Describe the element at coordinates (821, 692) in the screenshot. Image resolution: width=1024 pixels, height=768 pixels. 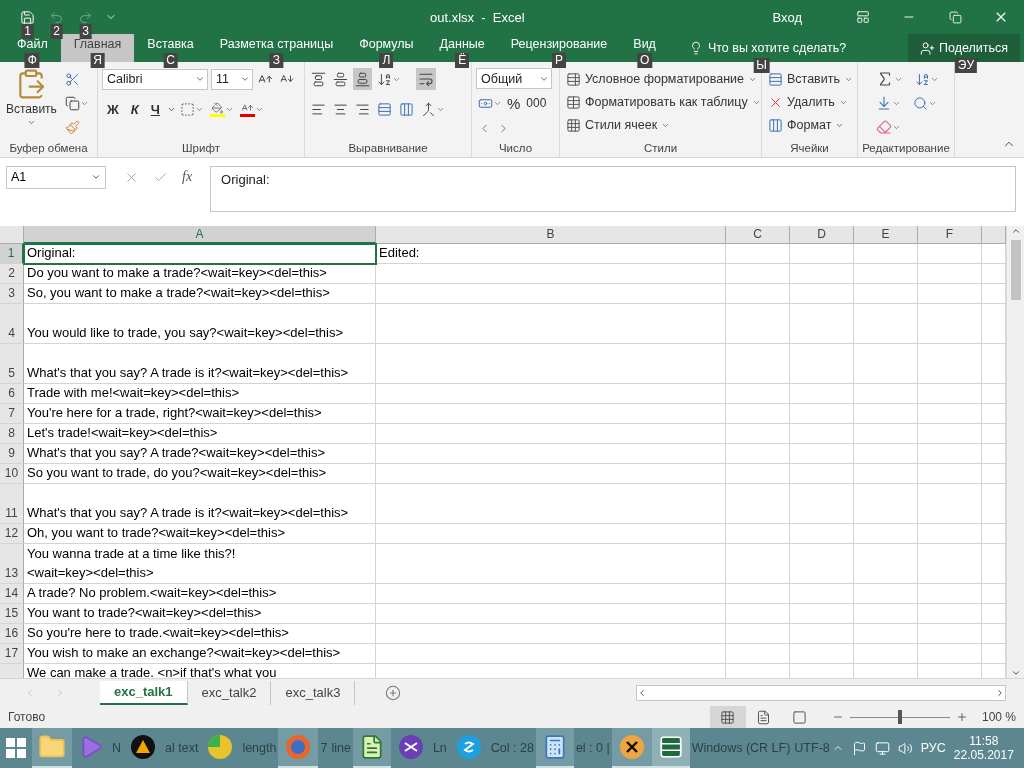
I see `horizontal-scrollbar` at that location.